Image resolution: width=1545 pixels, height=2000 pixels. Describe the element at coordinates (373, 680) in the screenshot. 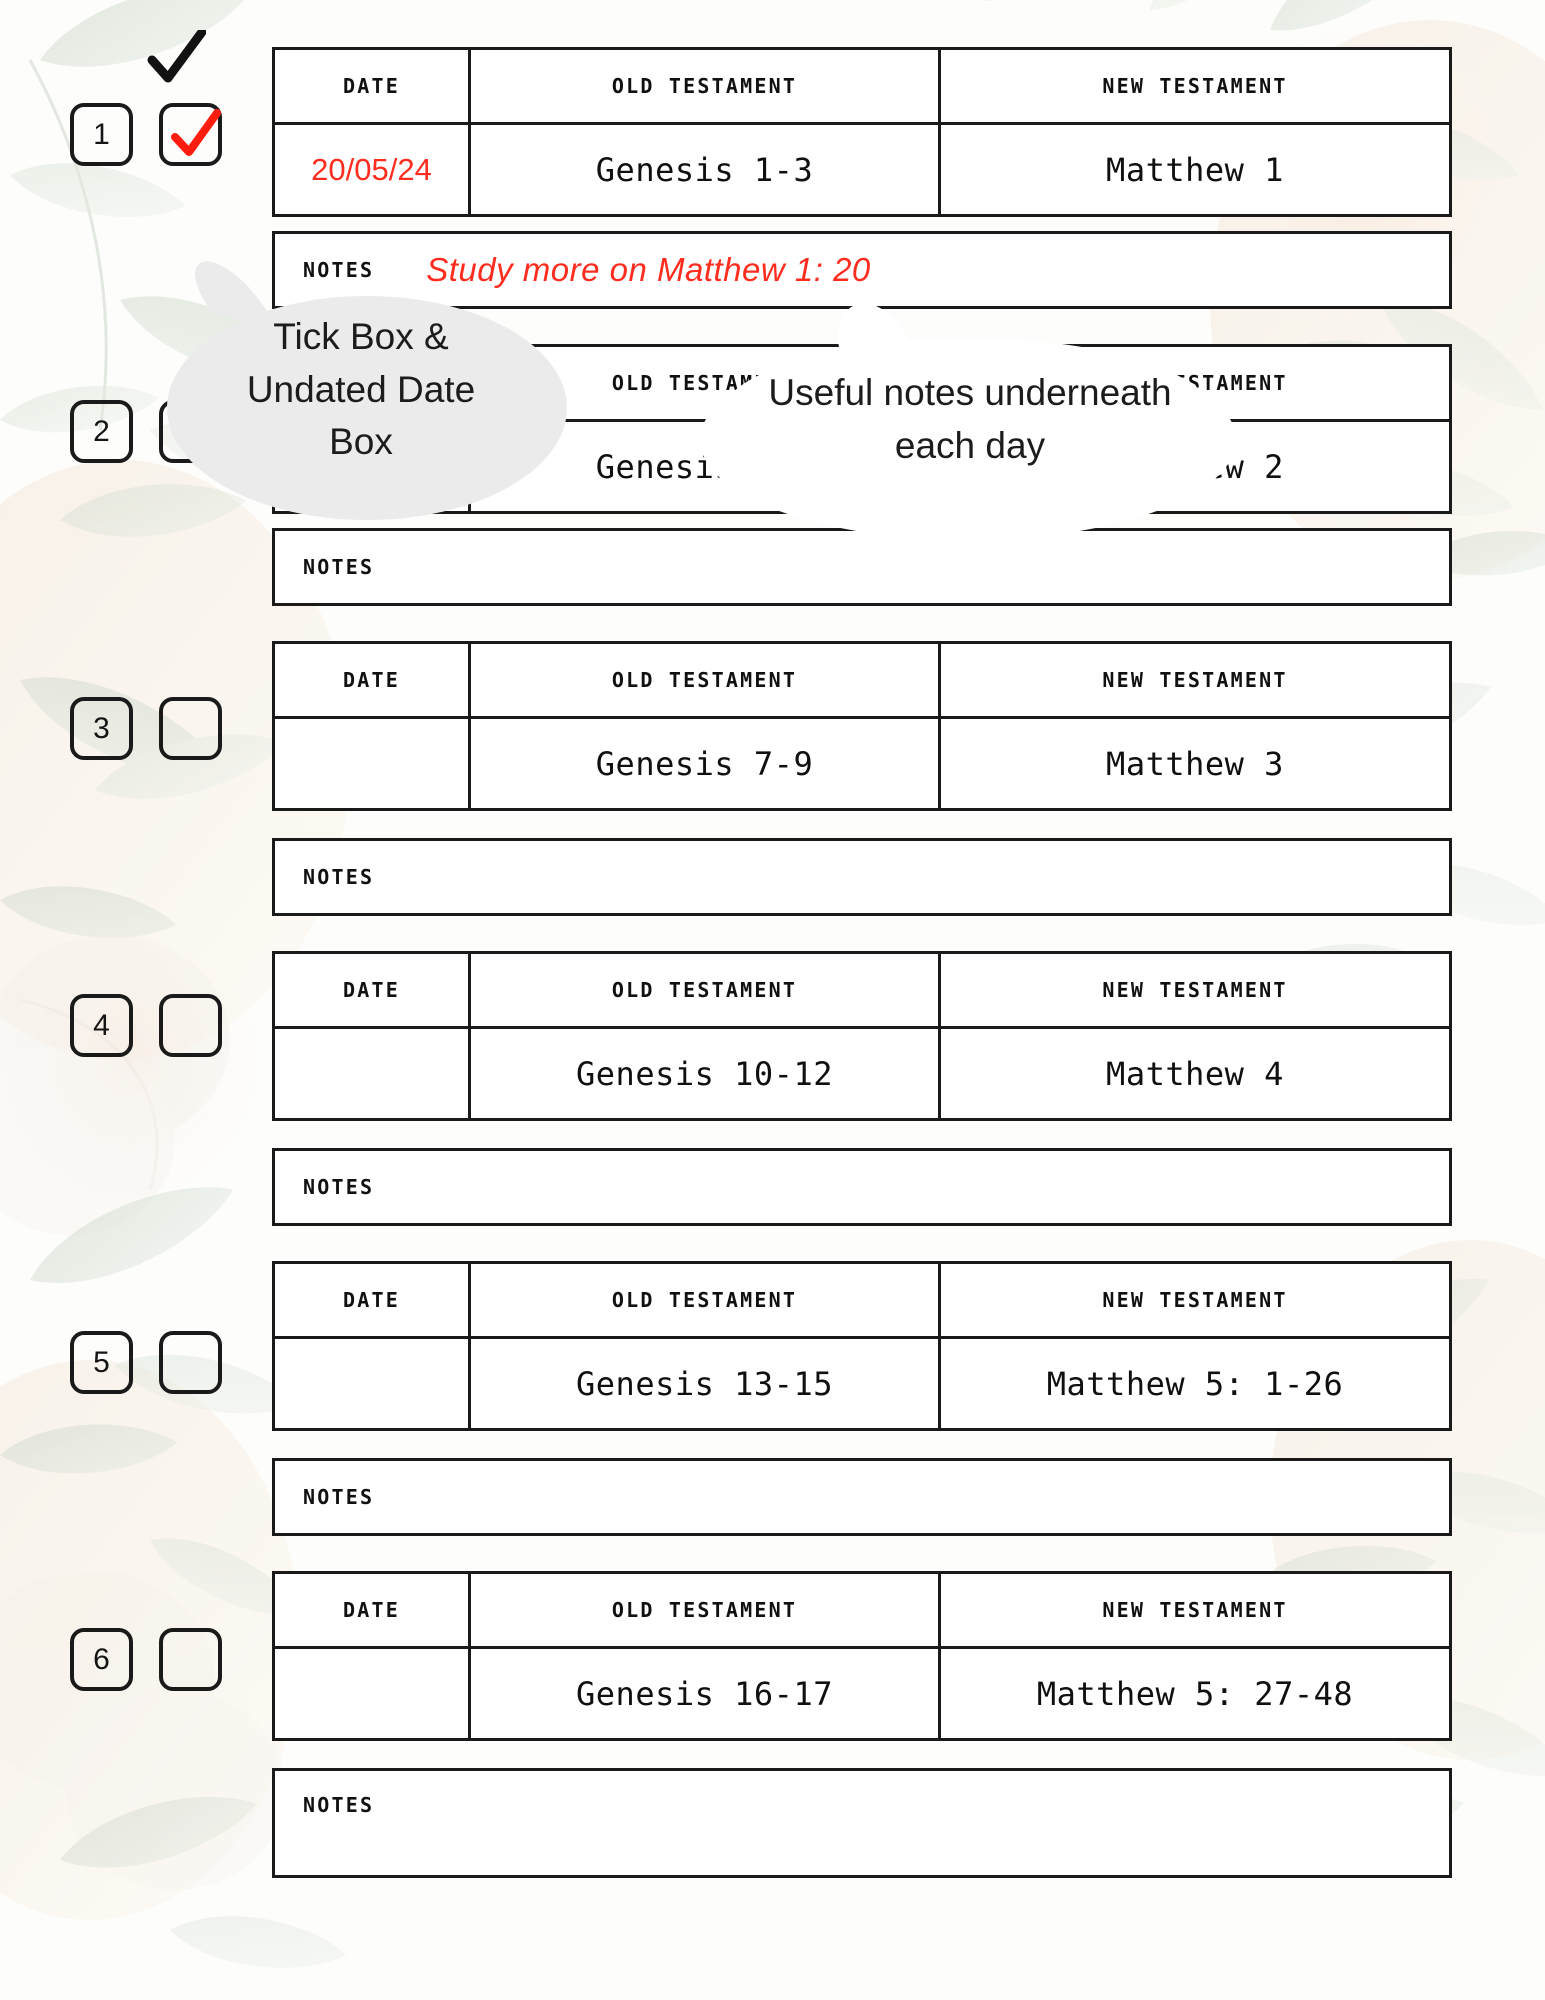

I see `header-date-3: DATE` at that location.